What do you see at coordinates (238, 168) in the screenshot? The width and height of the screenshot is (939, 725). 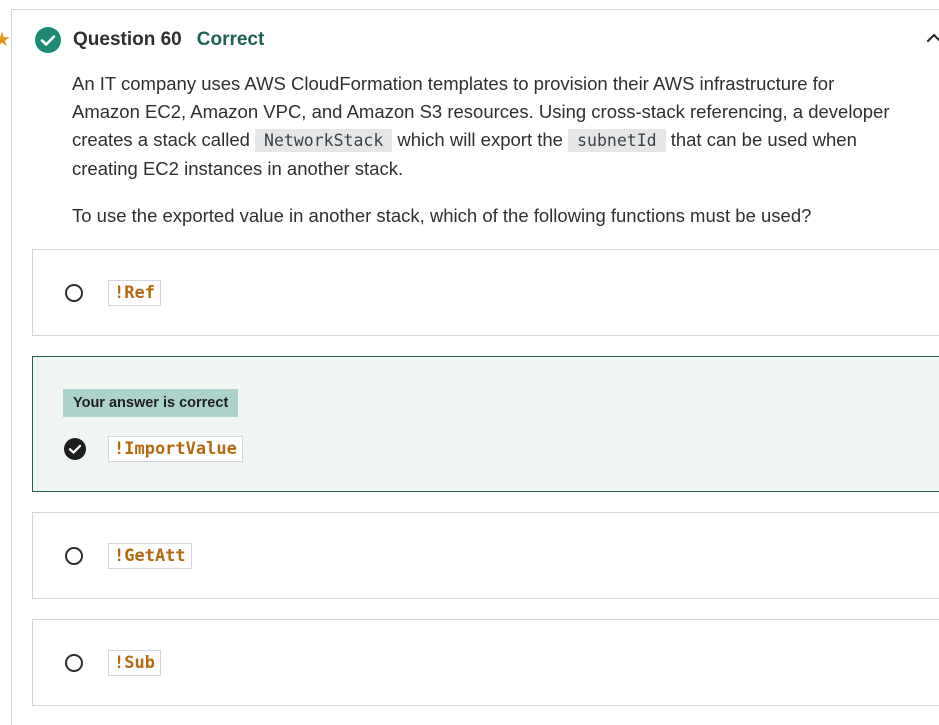 I see `question-line: creating EC2 instances in another stack.` at bounding box center [238, 168].